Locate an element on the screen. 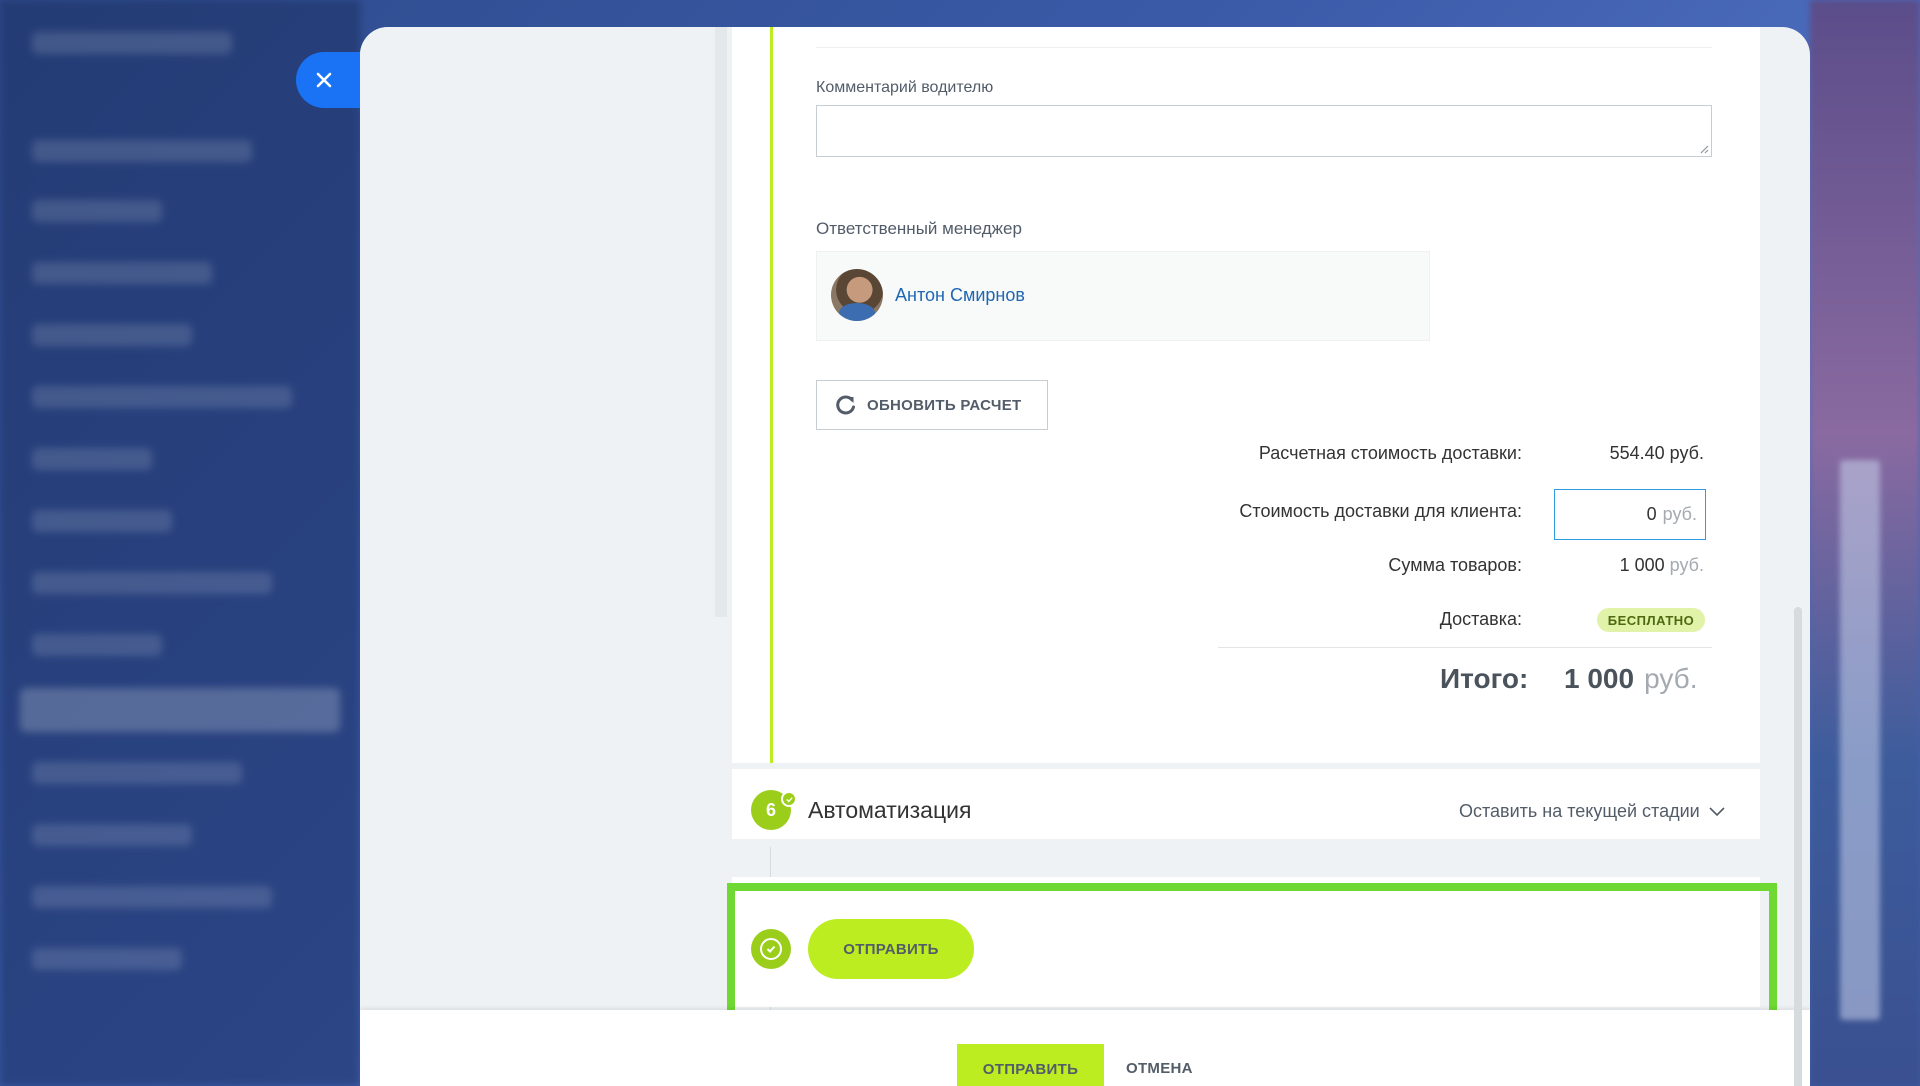 The height and width of the screenshot is (1086, 1920). delivery-row: Доставка: is located at coordinates (1060, 629).